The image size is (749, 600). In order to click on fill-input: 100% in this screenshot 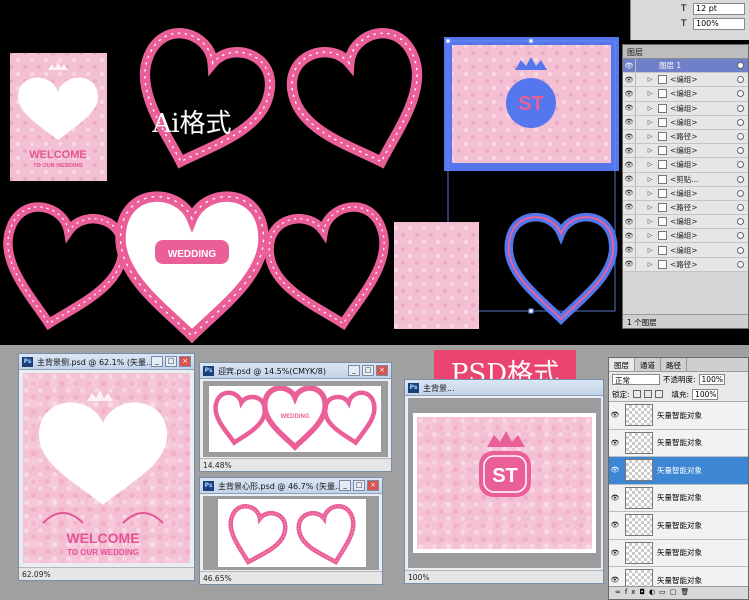, I will do `click(705, 394)`.